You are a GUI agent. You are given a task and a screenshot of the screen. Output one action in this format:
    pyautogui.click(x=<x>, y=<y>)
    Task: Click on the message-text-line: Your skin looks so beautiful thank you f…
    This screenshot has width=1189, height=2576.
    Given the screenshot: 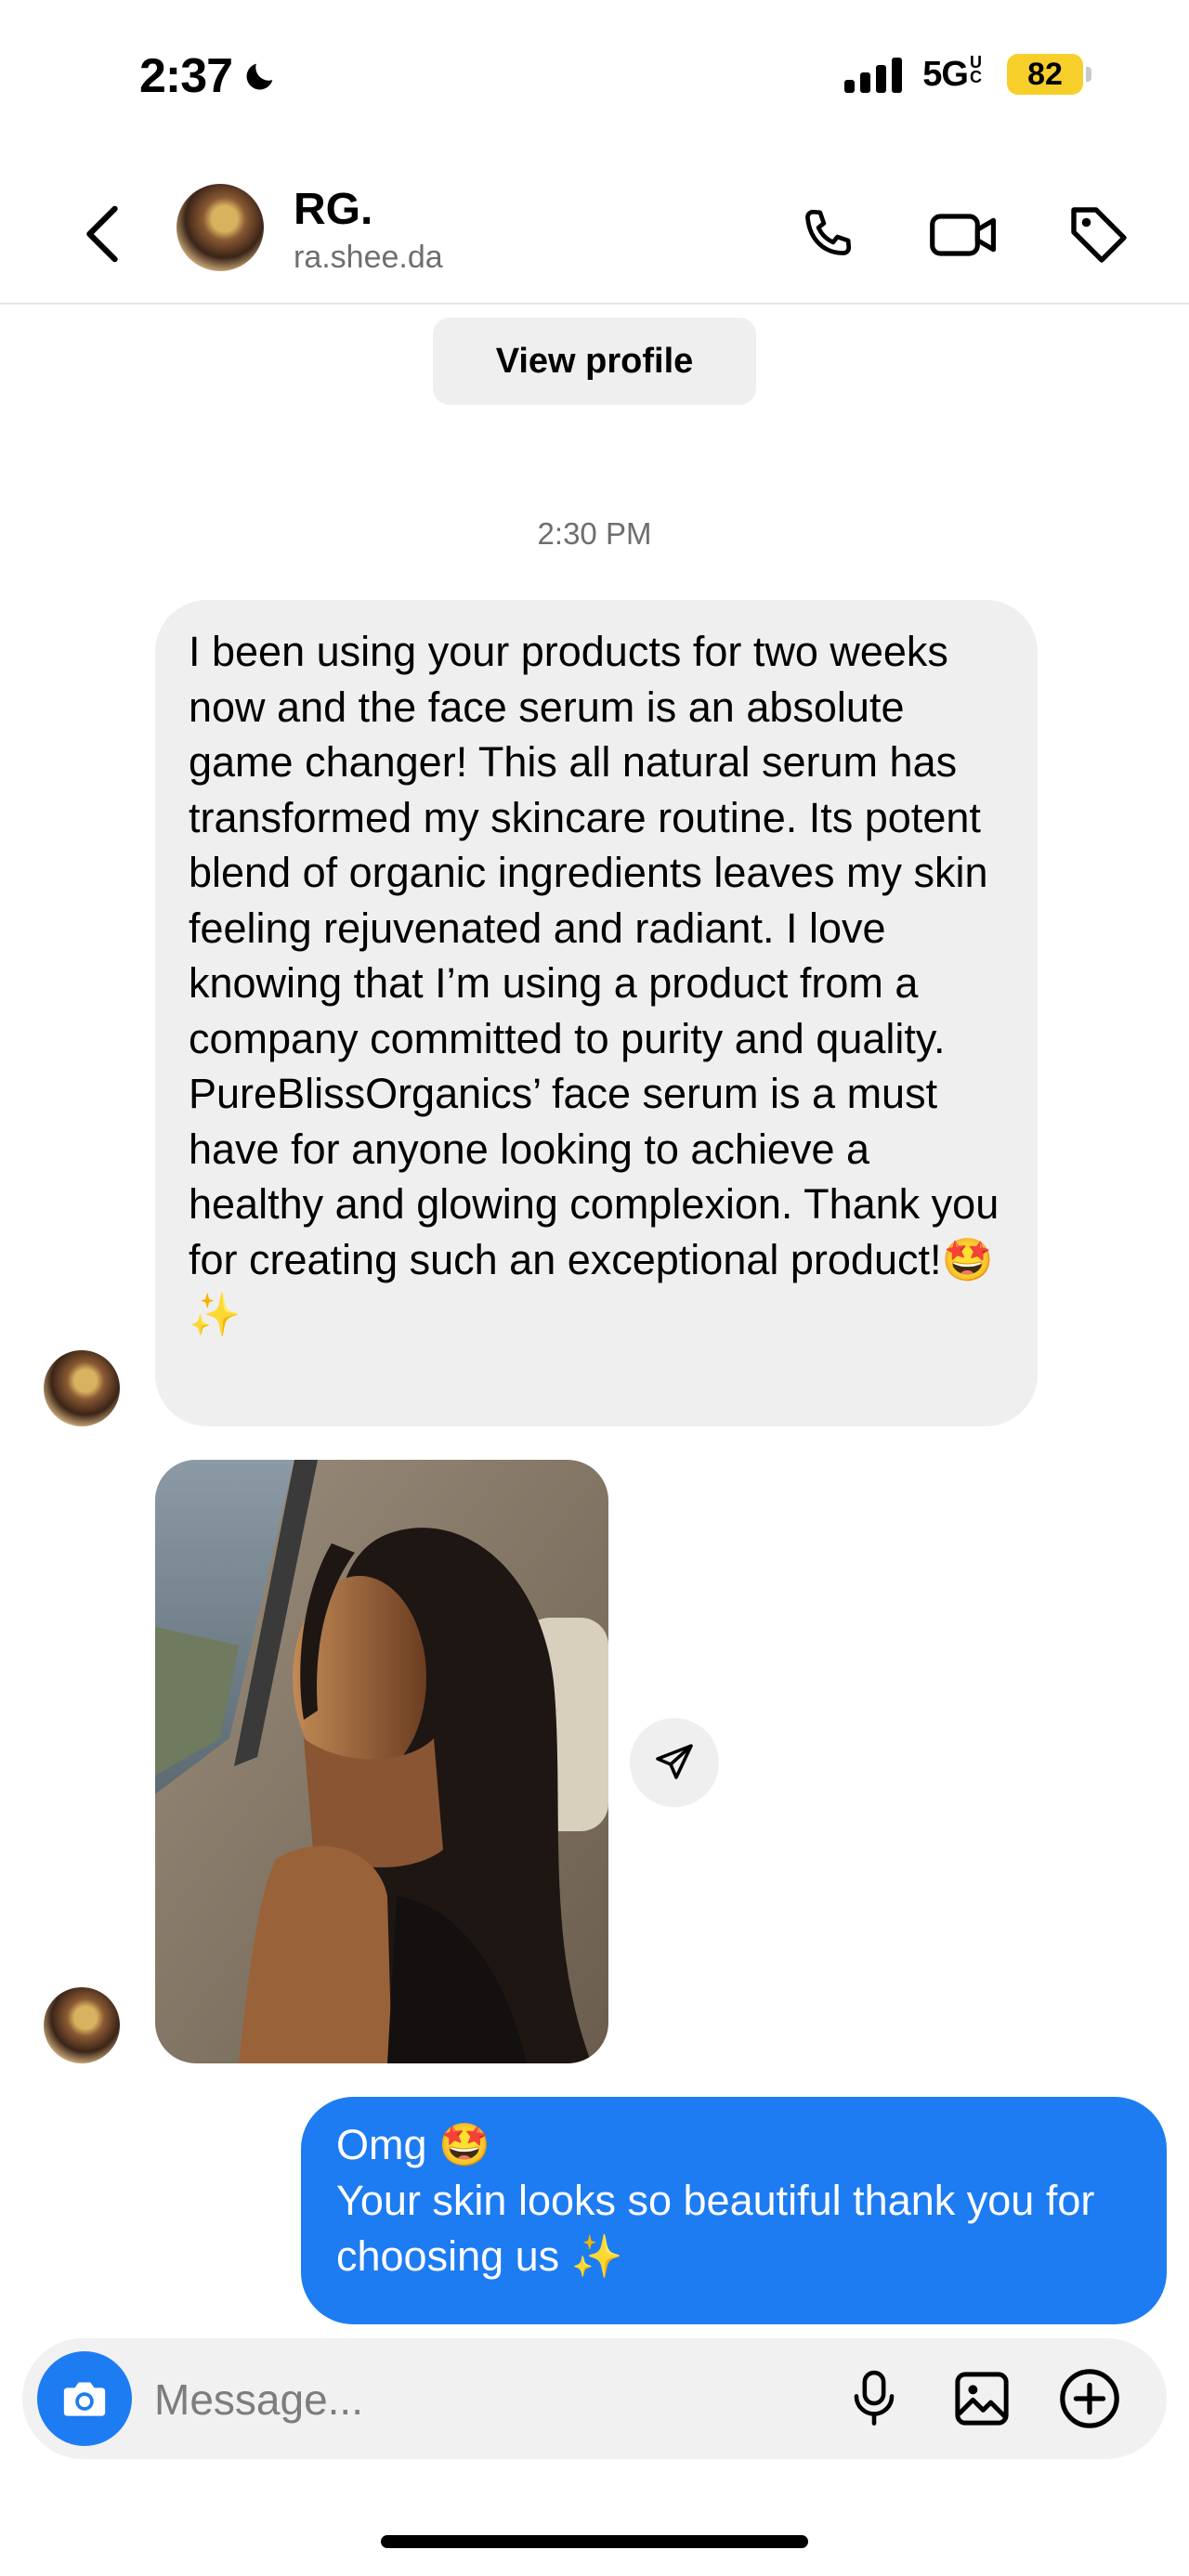 What is the action you would take?
    pyautogui.click(x=715, y=2228)
    